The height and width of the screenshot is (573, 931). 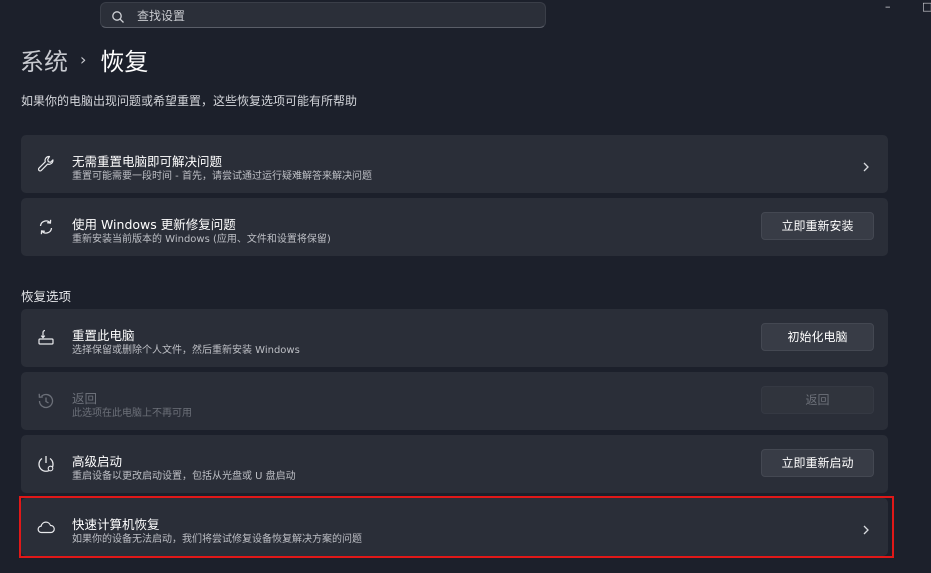 I want to click on go-back-card: 返回 此选项在此电脑上不再可用 返回, so click(x=454, y=401).